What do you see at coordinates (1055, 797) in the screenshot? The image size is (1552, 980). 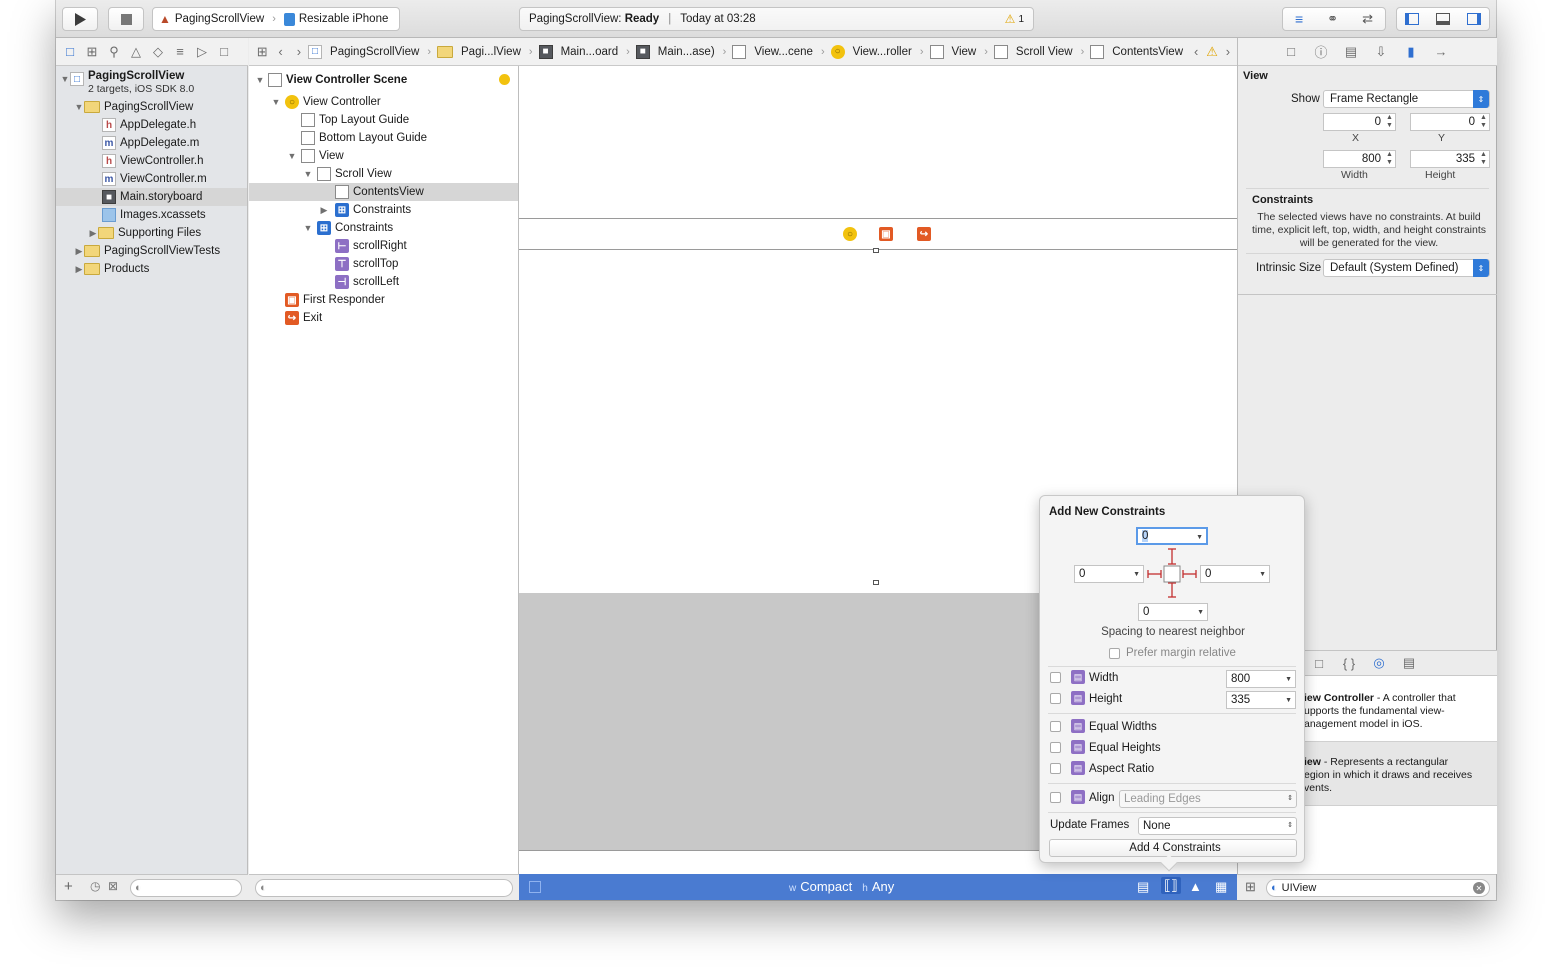 I see `align-checkbox` at bounding box center [1055, 797].